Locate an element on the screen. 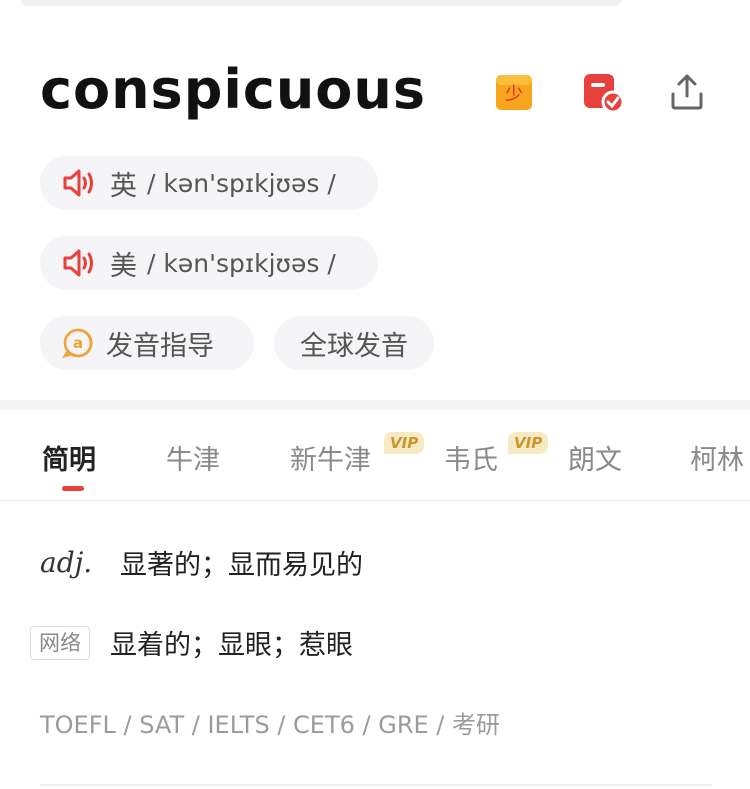 The image size is (750, 789). svg-text: a is located at coordinates (78, 343).